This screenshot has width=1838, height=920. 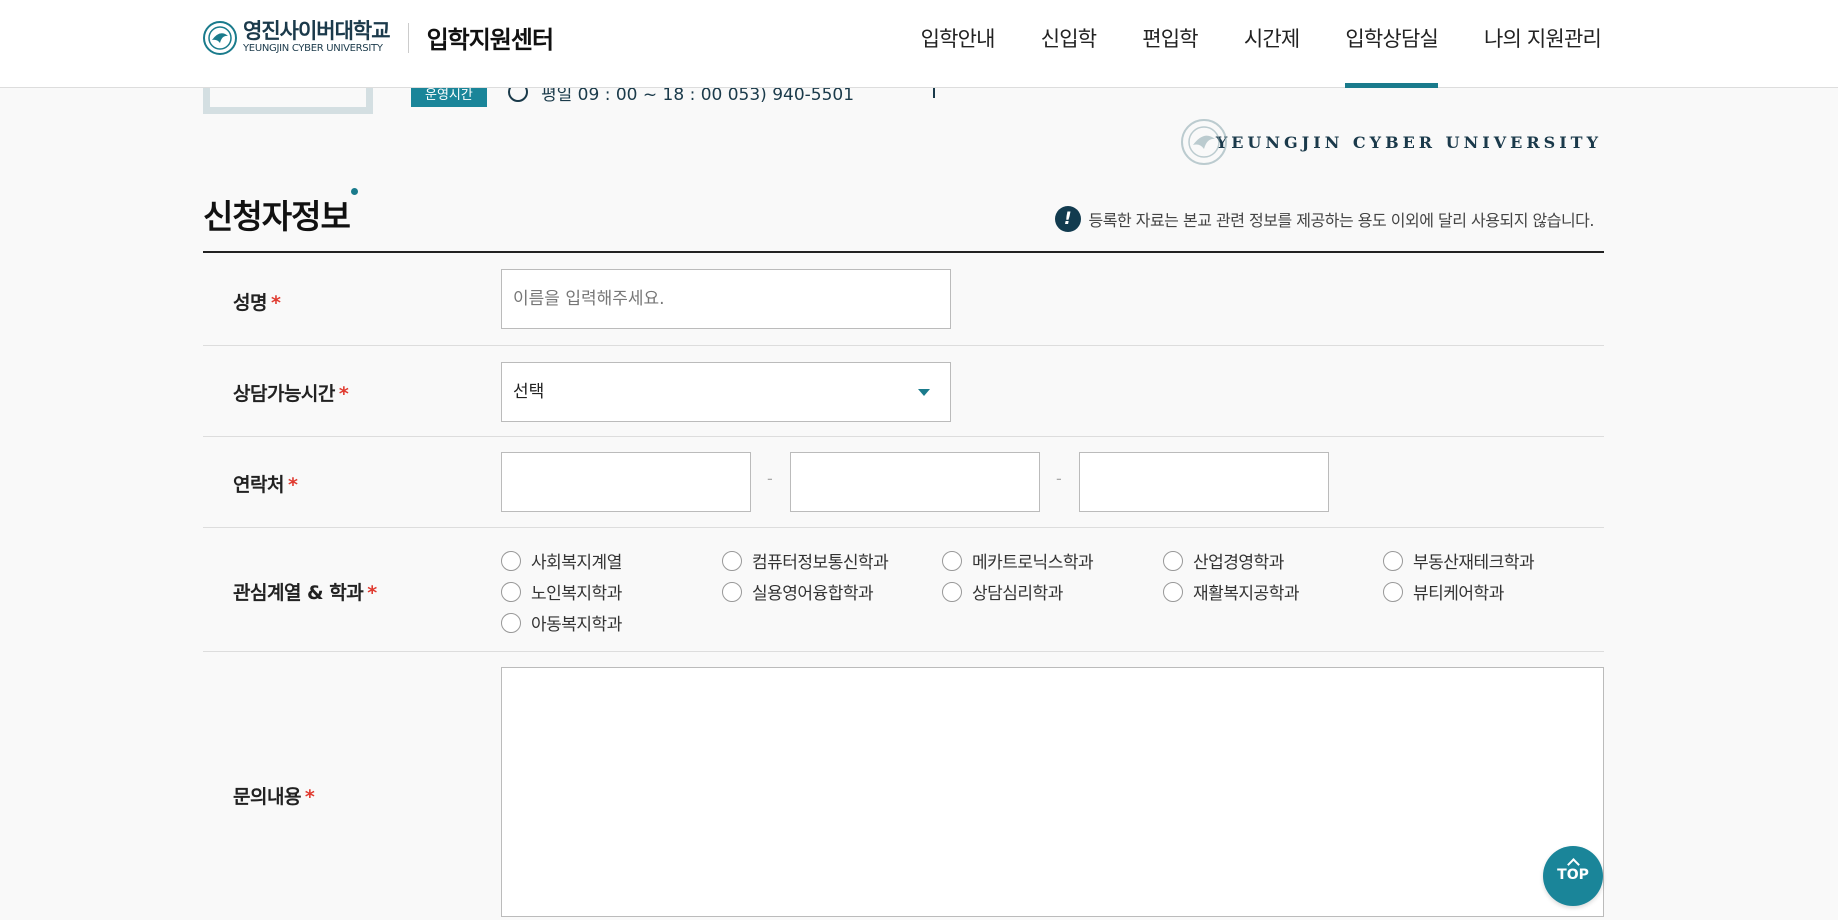 What do you see at coordinates (317, 31) in the screenshot?
I see `logo-korean-name: 영진사이버대학교` at bounding box center [317, 31].